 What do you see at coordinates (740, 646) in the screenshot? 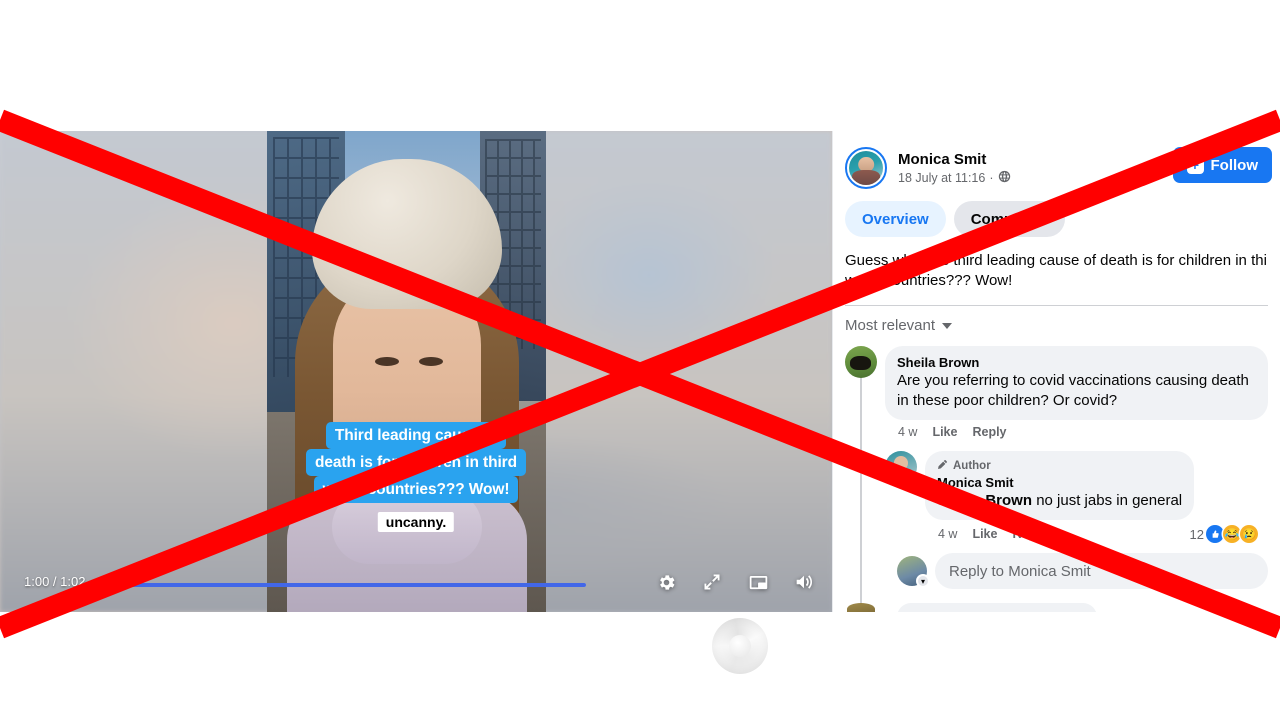
I see `loading-spinner` at bounding box center [740, 646].